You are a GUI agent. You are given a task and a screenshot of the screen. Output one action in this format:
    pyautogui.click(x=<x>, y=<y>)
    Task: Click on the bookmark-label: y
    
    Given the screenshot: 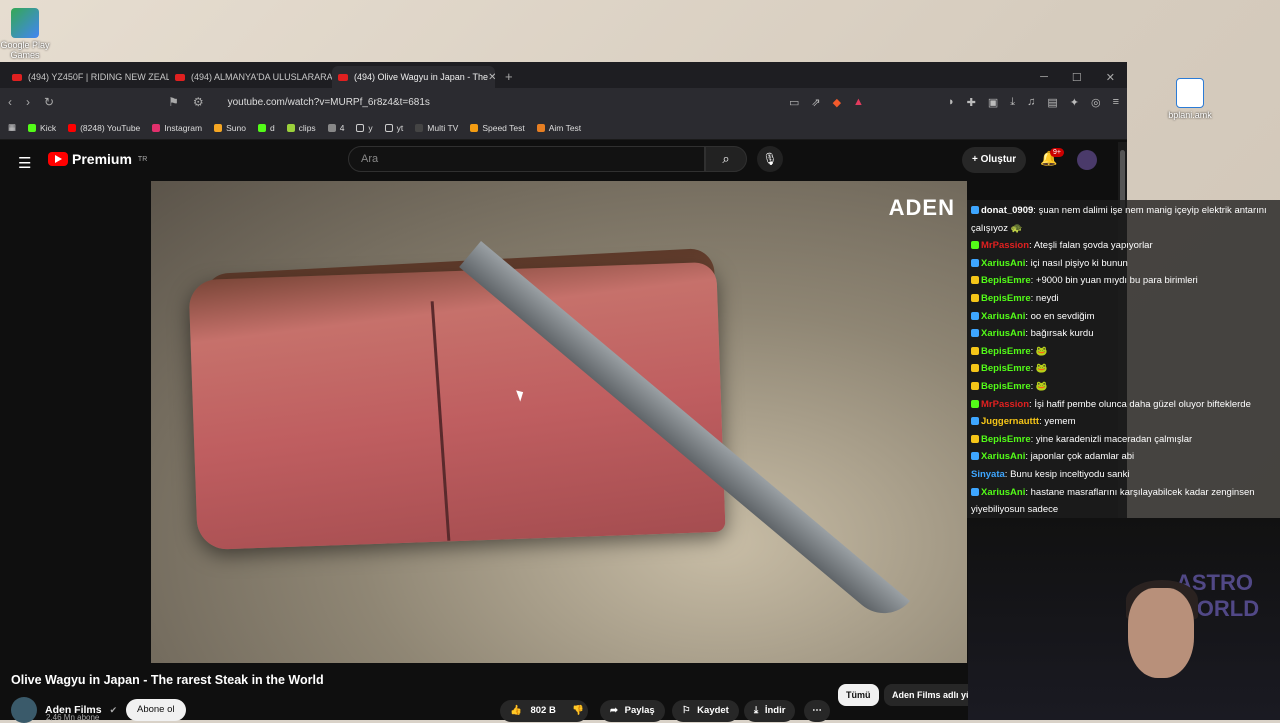 What is the action you would take?
    pyautogui.click(x=370, y=127)
    